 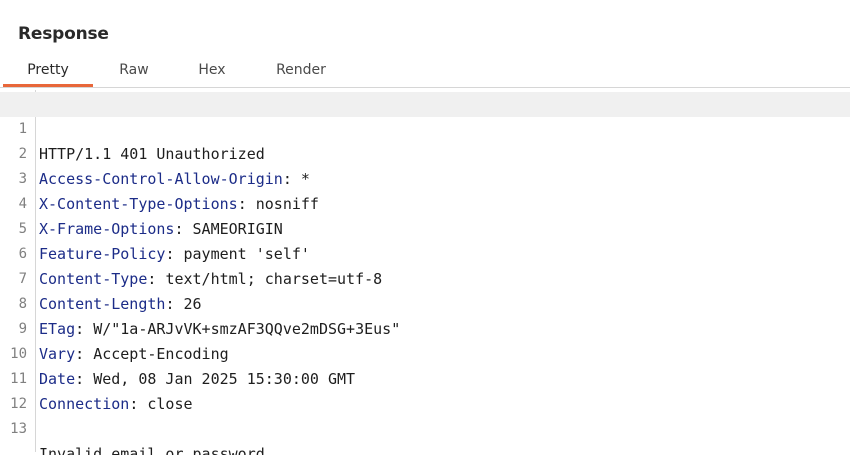 I want to click on response-body: Invalid email or password., so click(x=156, y=450).